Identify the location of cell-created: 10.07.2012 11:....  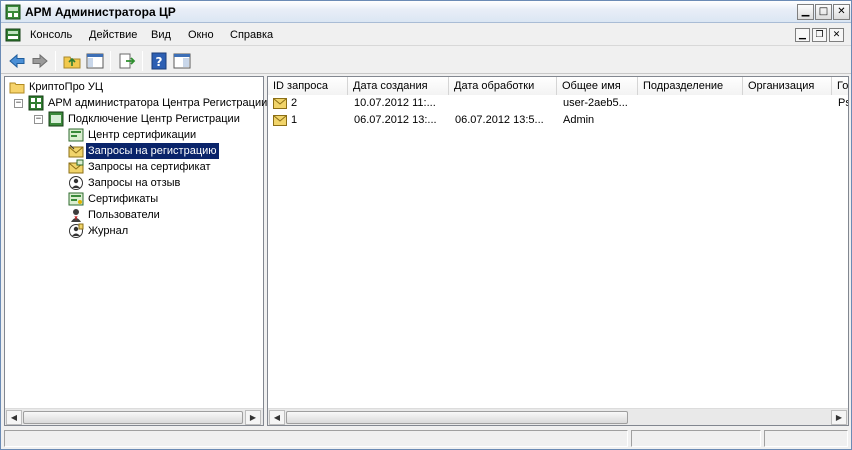
(395, 103).